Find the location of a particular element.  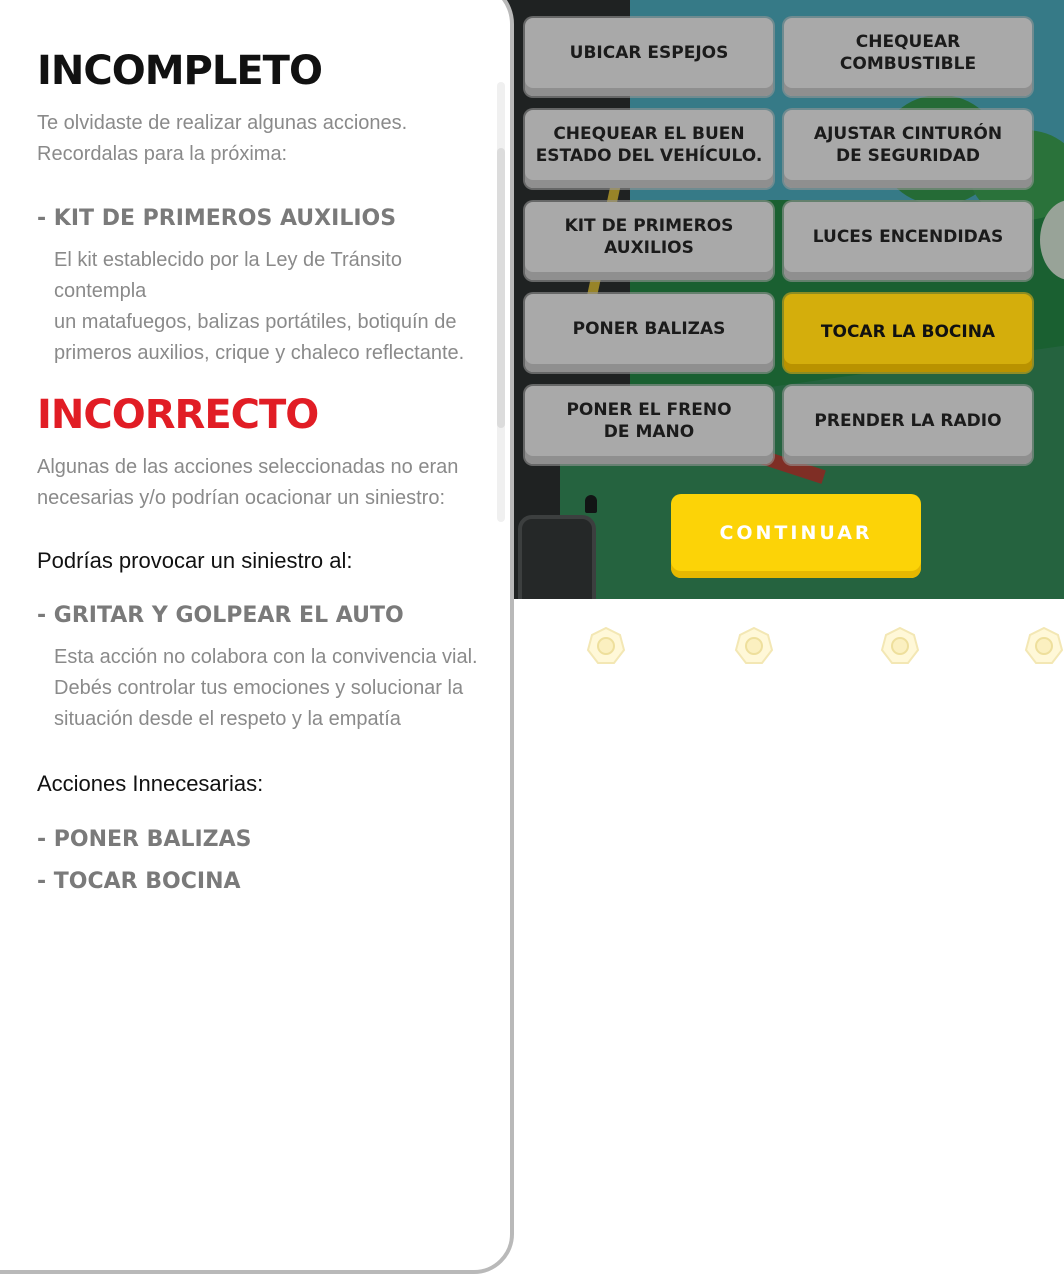

missing-action-title: - KIT DE PRIMEROS AUXILIOS is located at coordinates (217, 218).